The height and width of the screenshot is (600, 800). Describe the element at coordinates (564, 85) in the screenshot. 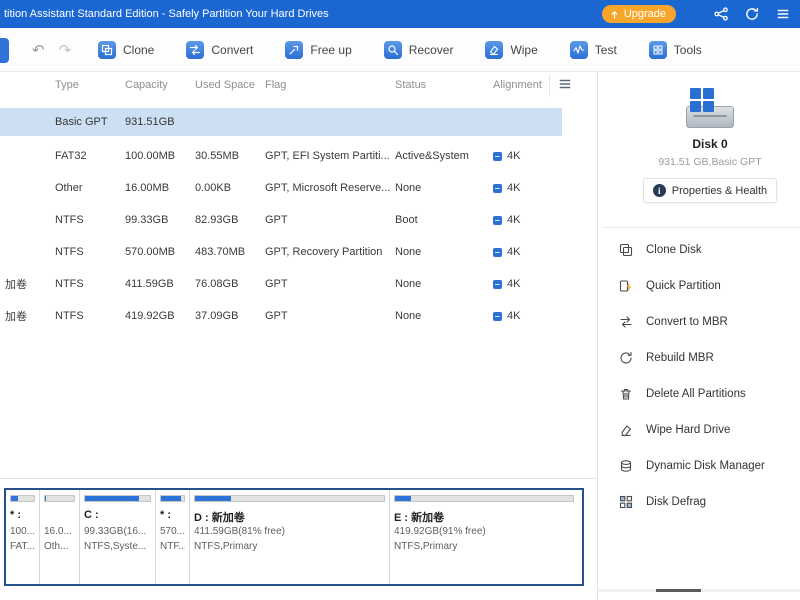

I see `column-chooser-icon` at that location.